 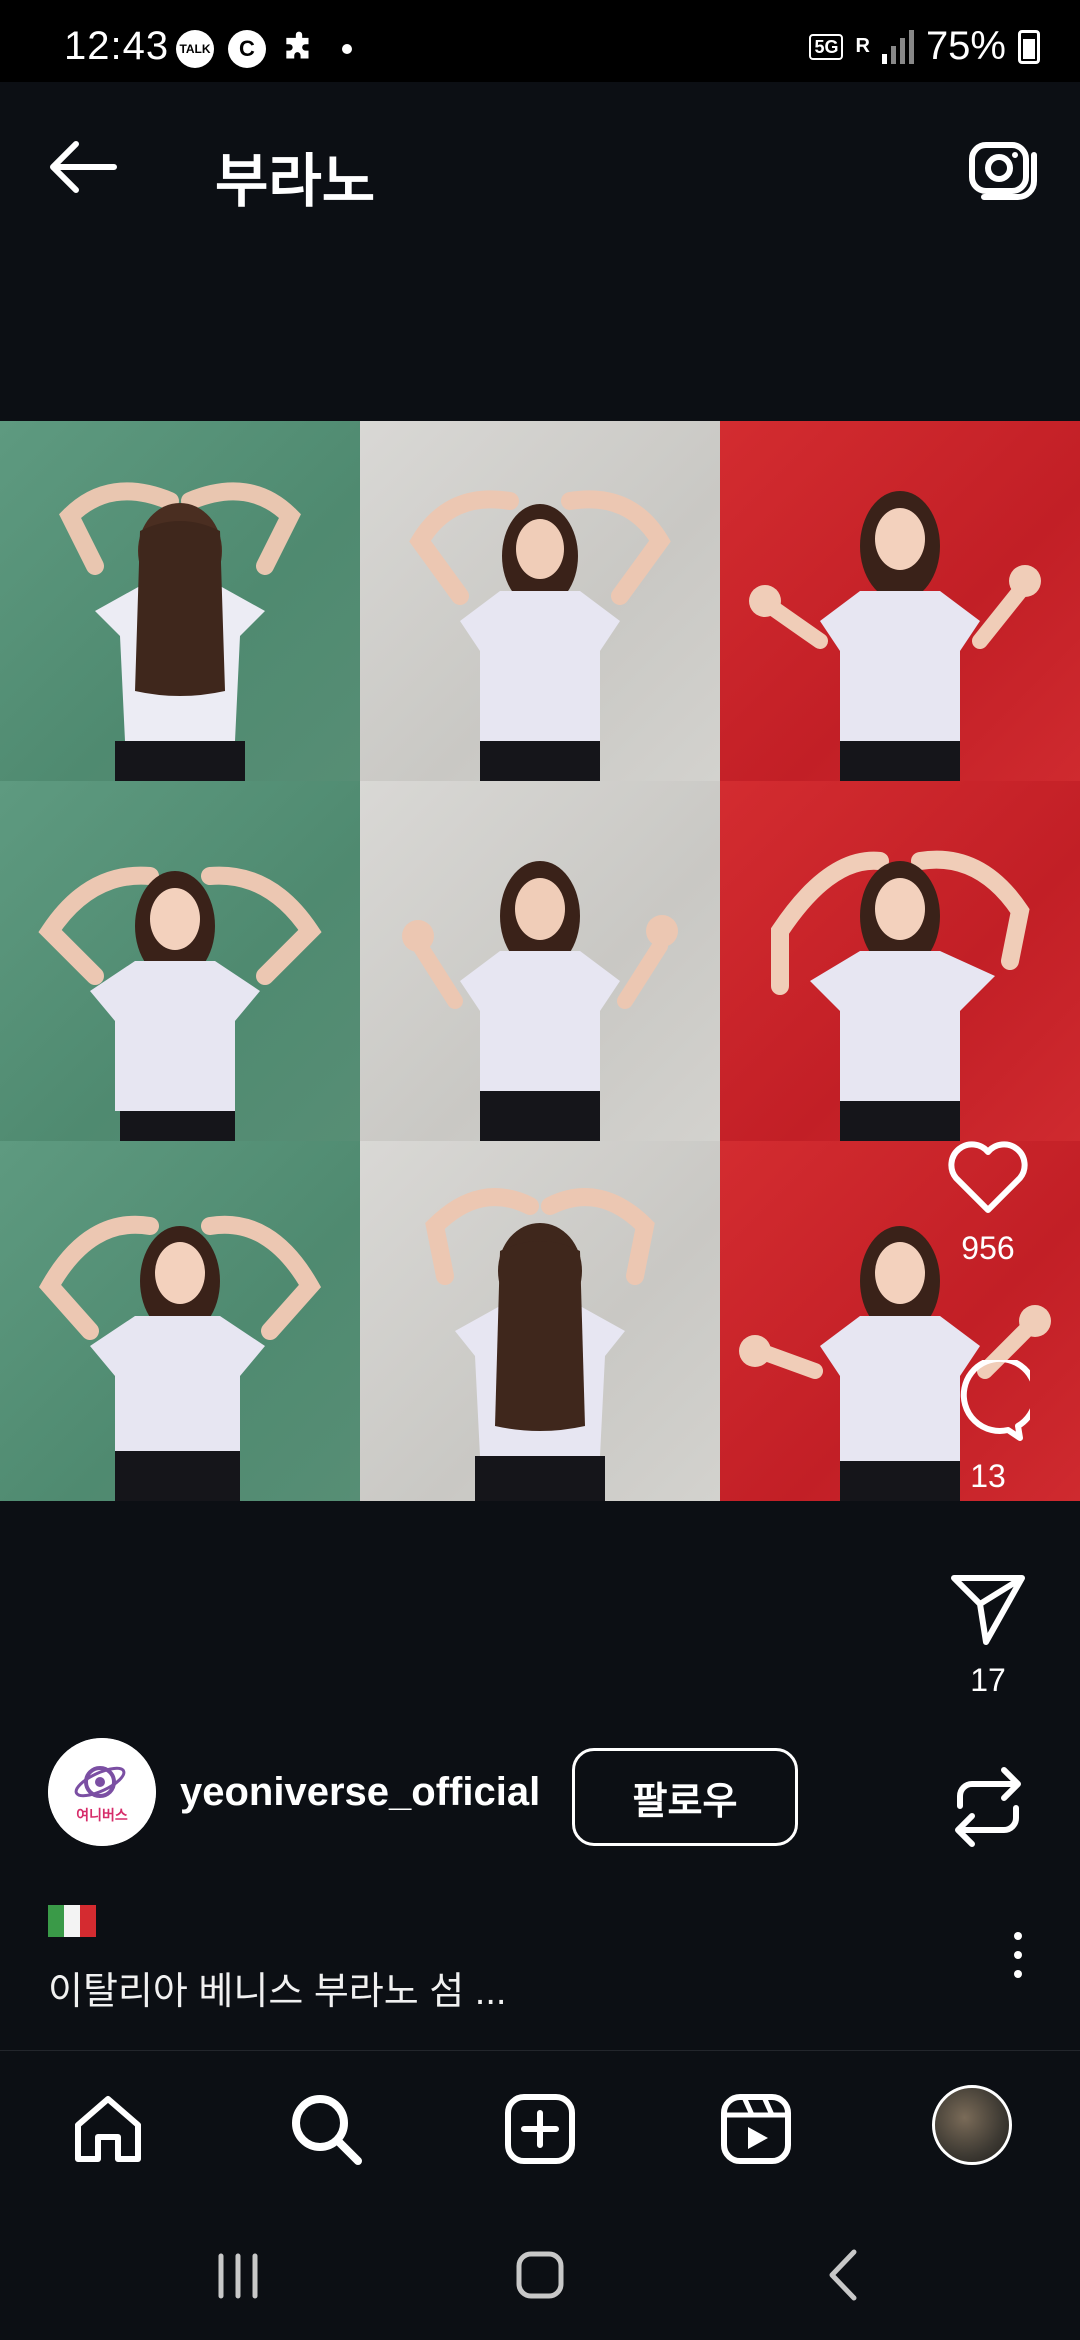 I want to click on follow-button: 팔로우, so click(x=685, y=1797).